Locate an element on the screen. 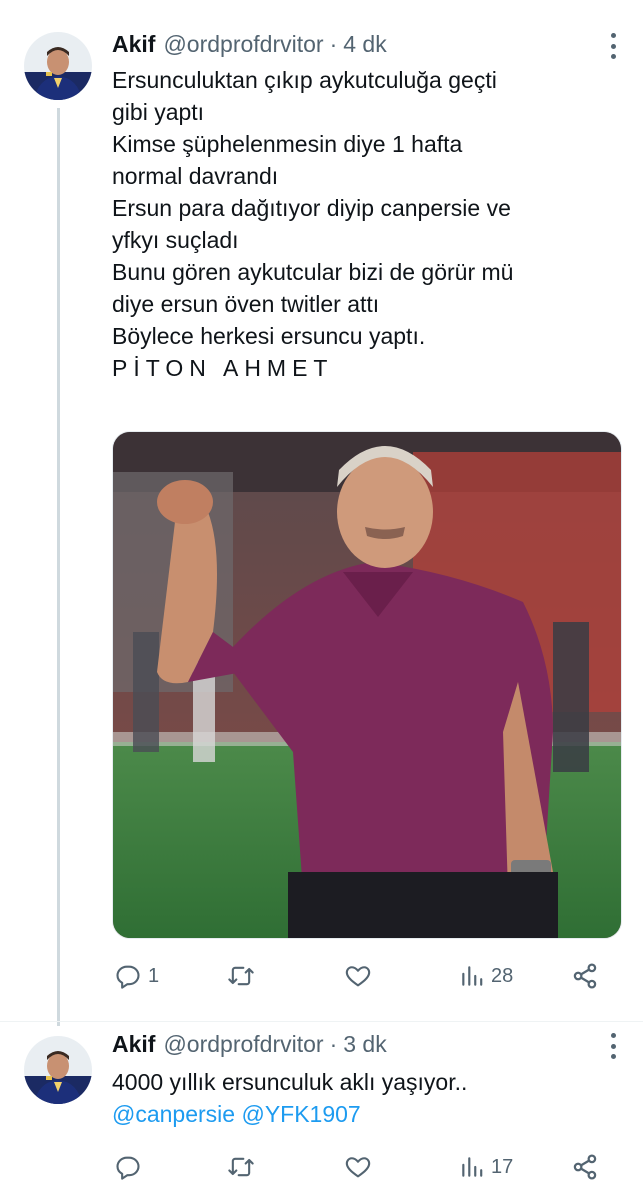 The height and width of the screenshot is (1200, 643). views-count: 28 is located at coordinates (502, 975).